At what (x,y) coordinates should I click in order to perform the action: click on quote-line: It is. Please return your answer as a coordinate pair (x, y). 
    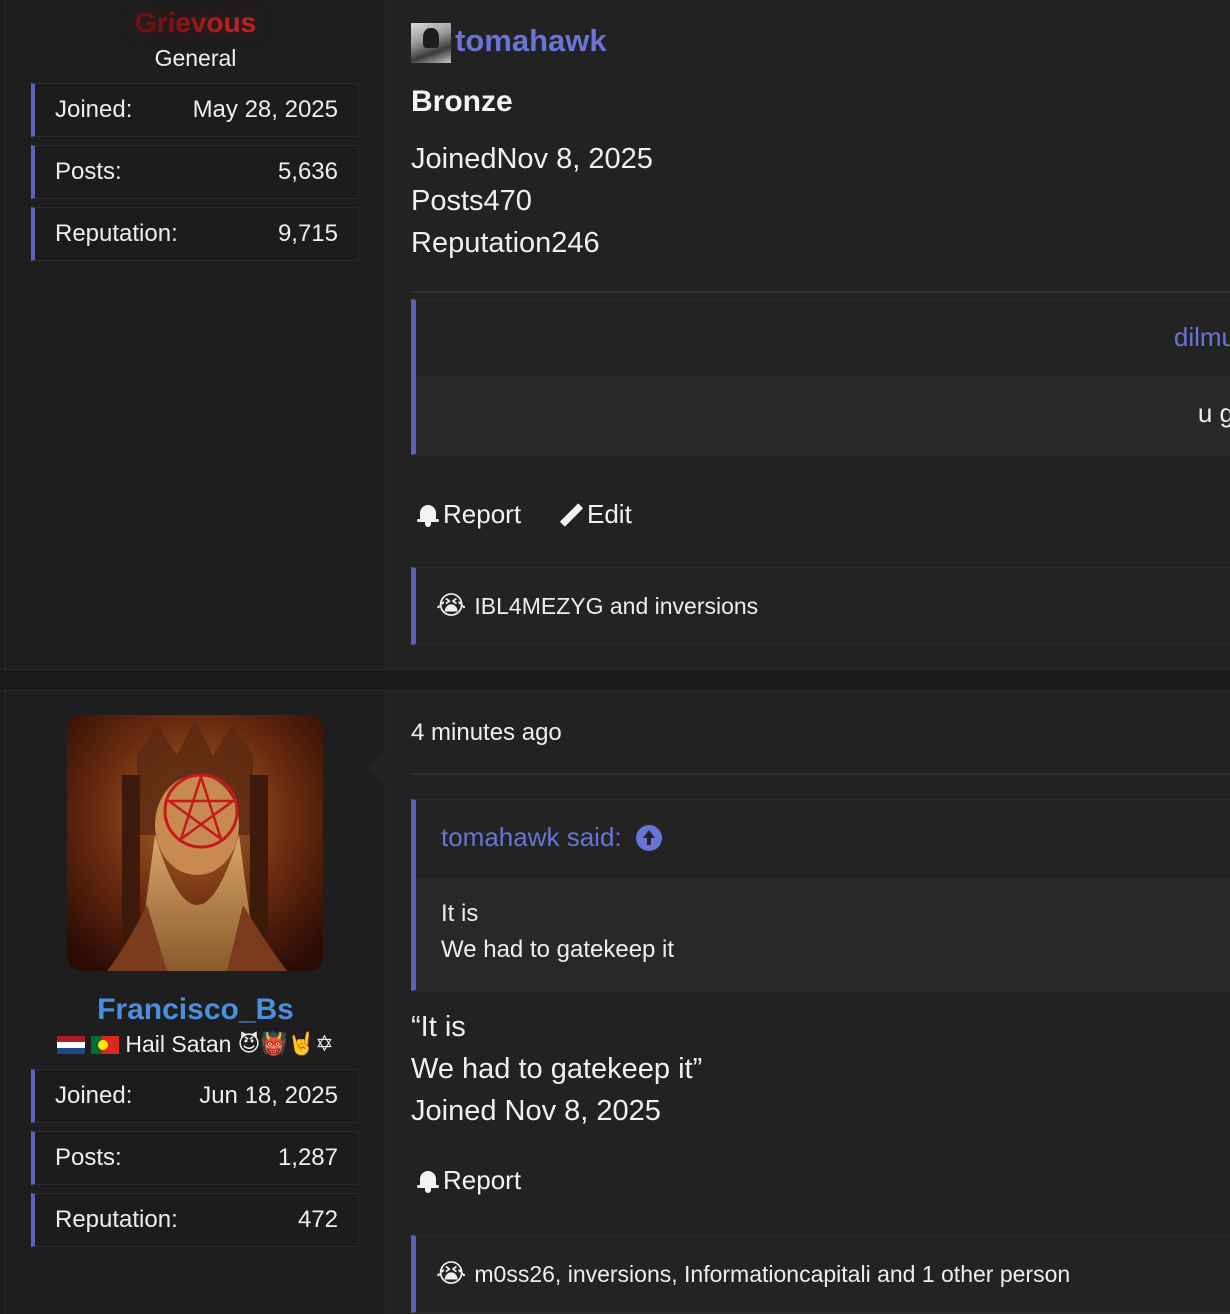
    Looking at the image, I should click on (460, 913).